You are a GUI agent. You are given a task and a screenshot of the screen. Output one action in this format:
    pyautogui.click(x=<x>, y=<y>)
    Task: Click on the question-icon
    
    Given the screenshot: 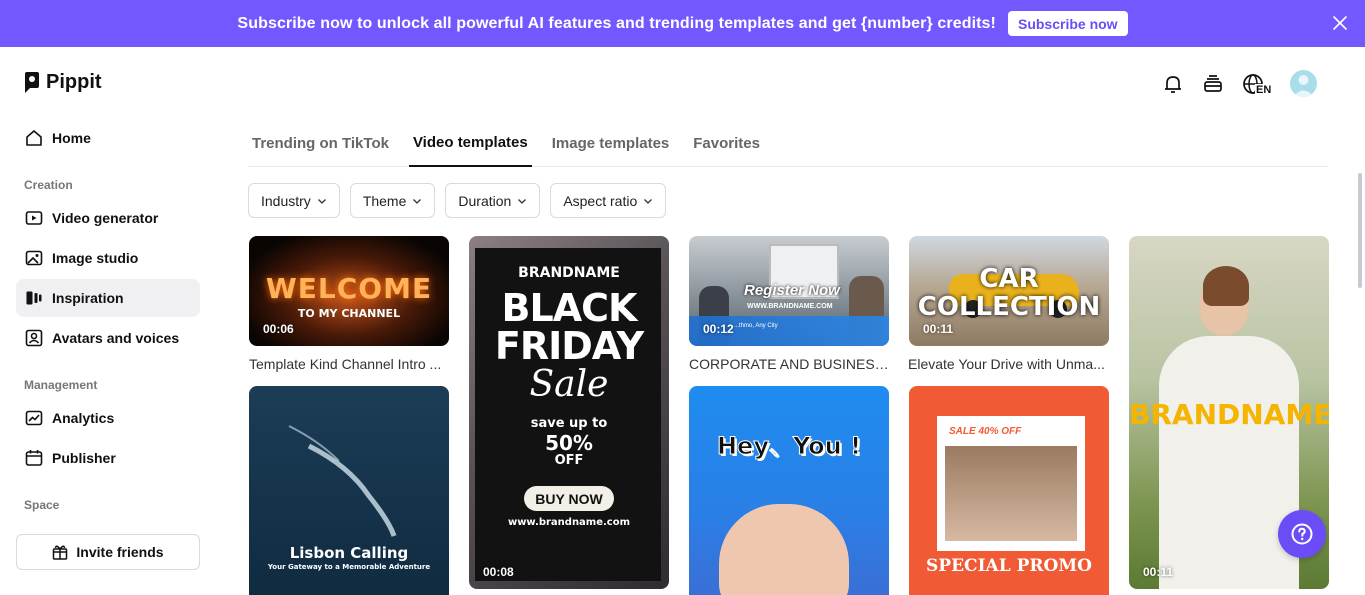 What is the action you would take?
    pyautogui.click(x=1302, y=534)
    